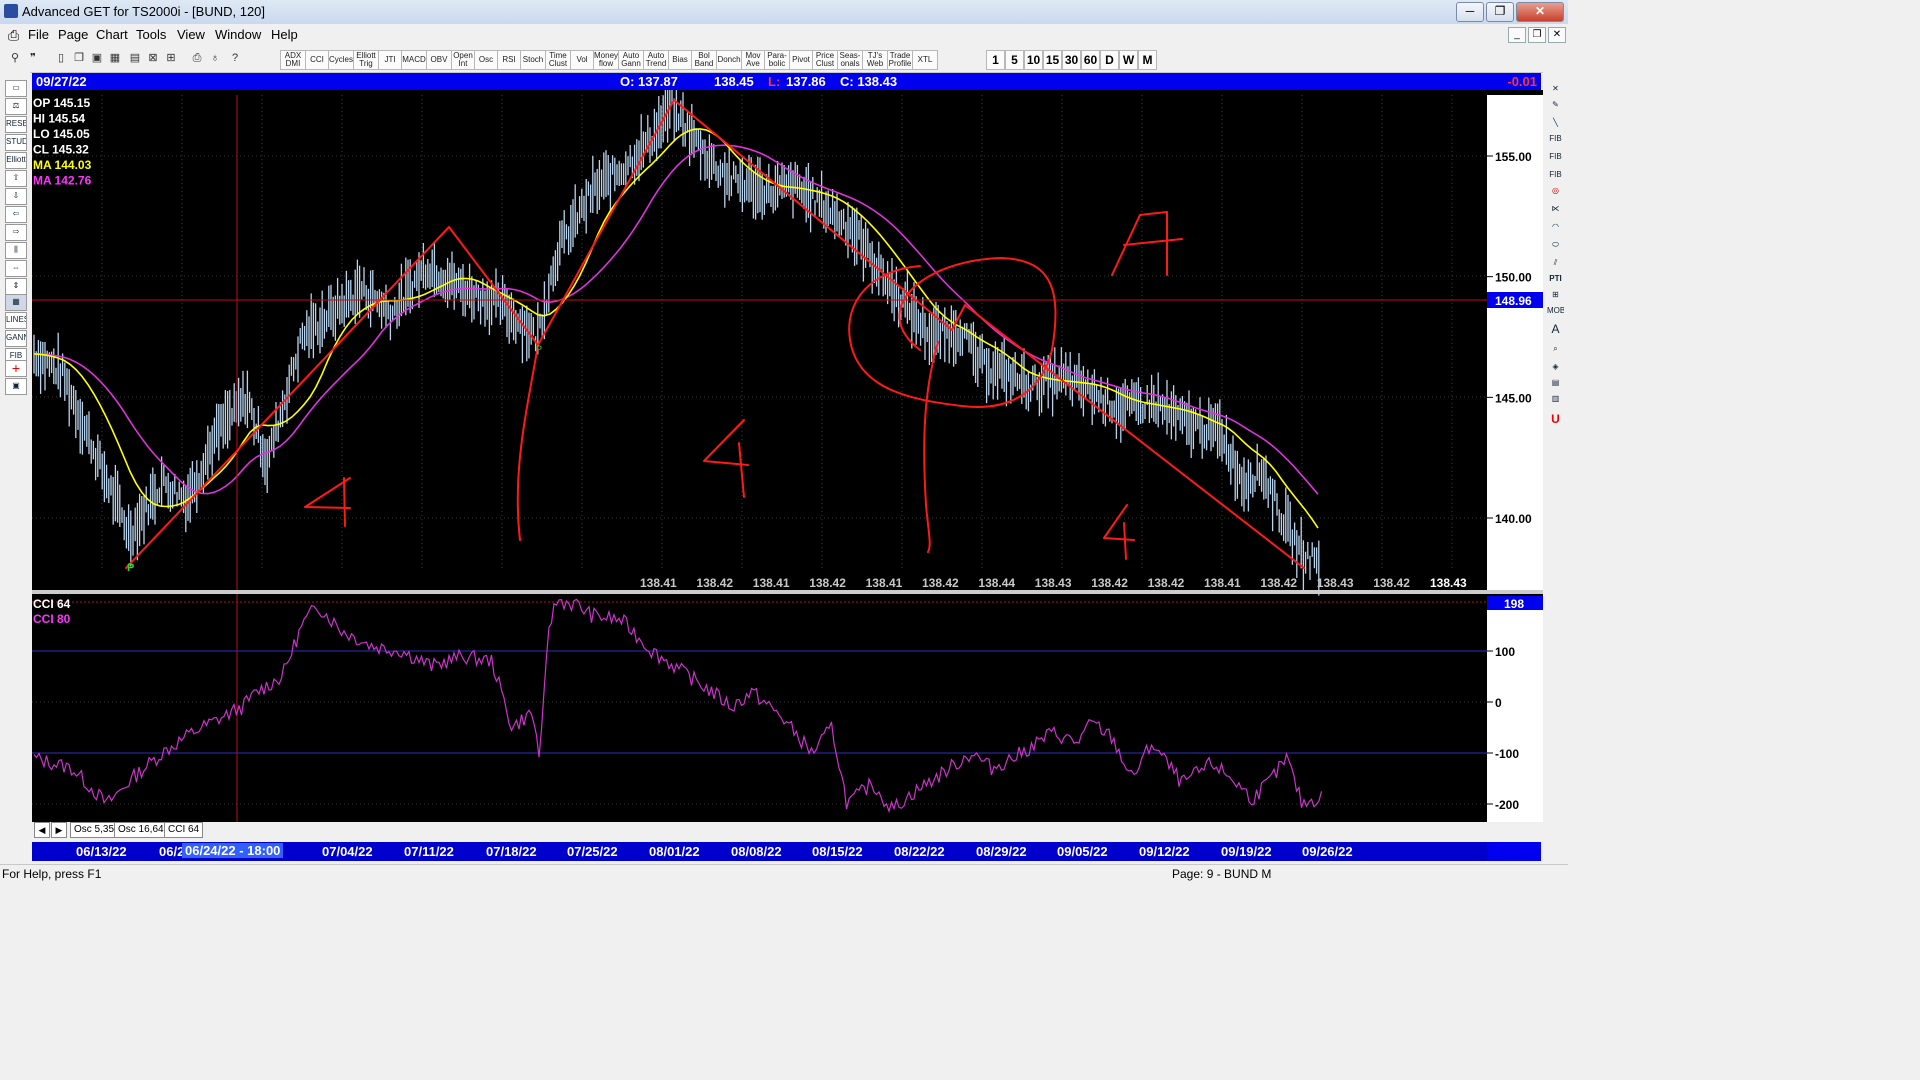  Describe the element at coordinates (1555, 279) in the screenshot. I see `pti-icon: PTI` at that location.